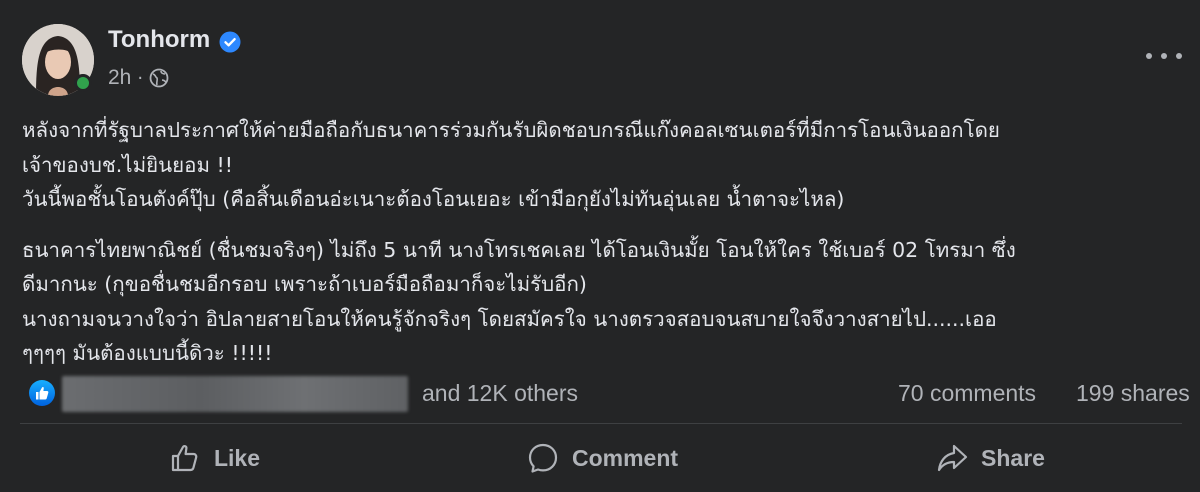 The width and height of the screenshot is (1200, 492). I want to click on like-button: Like, so click(214, 458).